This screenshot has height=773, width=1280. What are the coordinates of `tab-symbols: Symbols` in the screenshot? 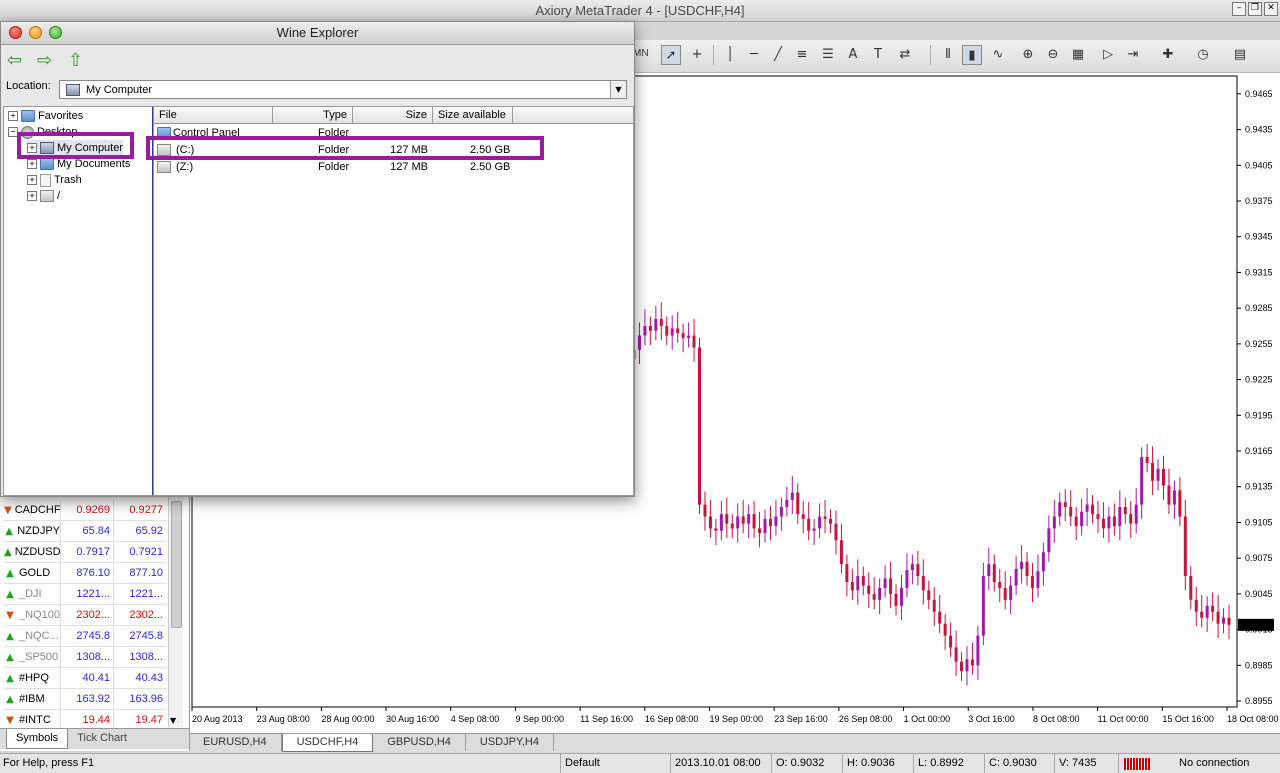 It's located at (37, 739).